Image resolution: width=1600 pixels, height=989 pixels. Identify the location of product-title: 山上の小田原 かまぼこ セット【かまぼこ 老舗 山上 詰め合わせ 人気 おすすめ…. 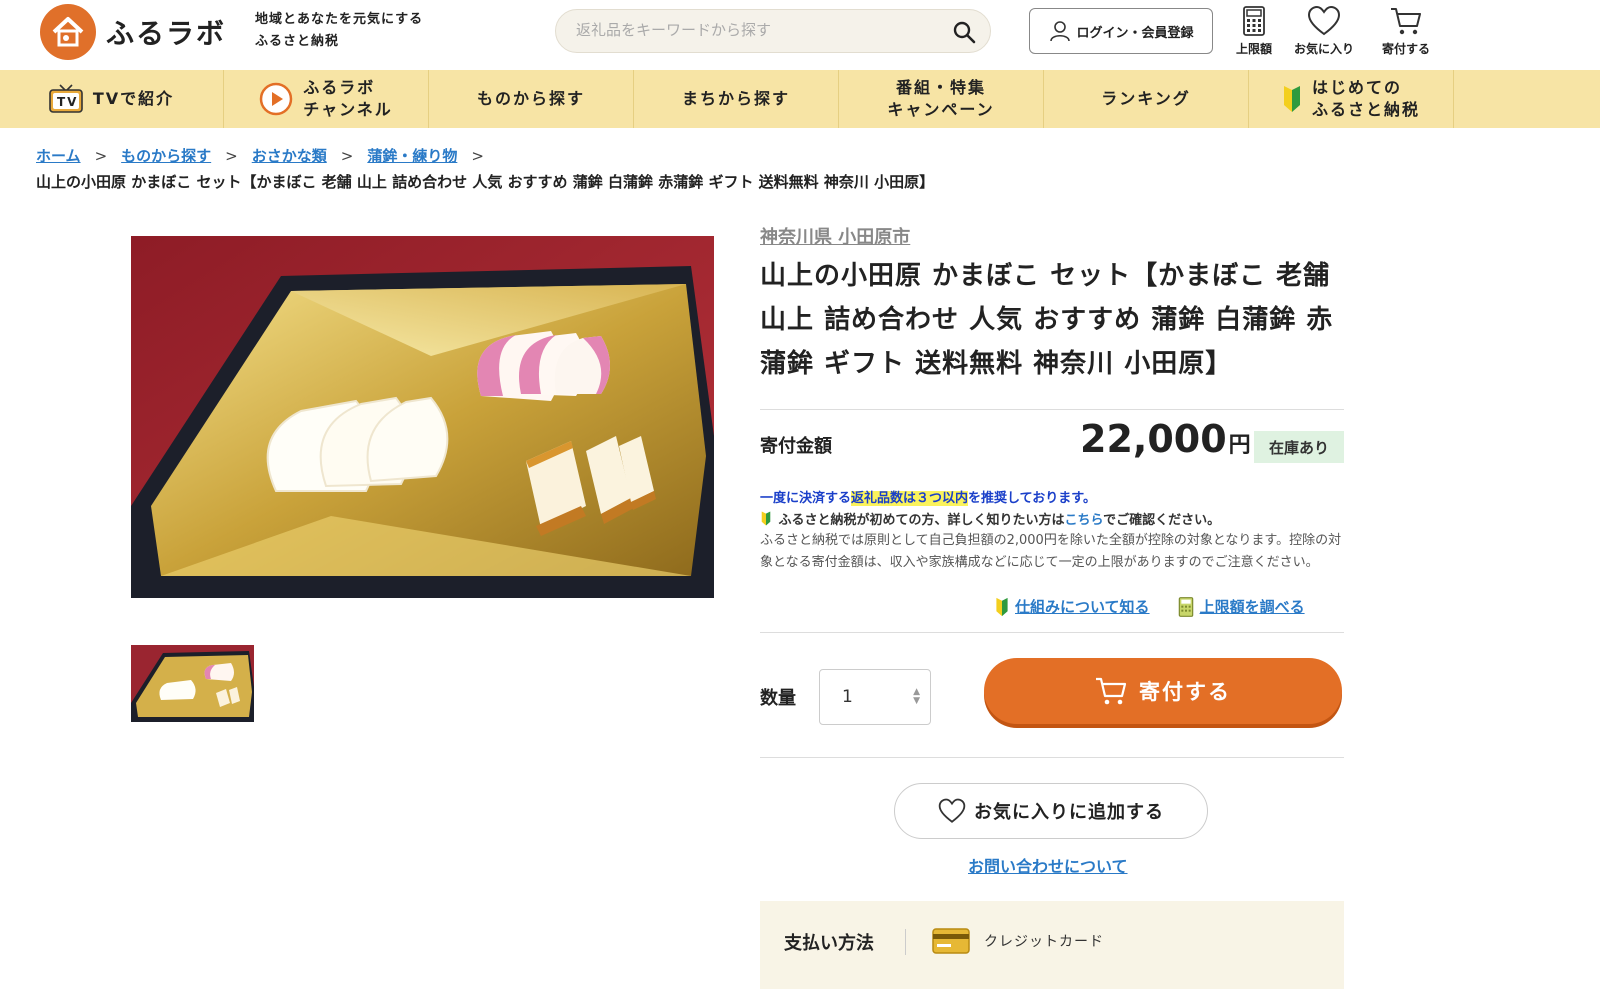
(1047, 320).